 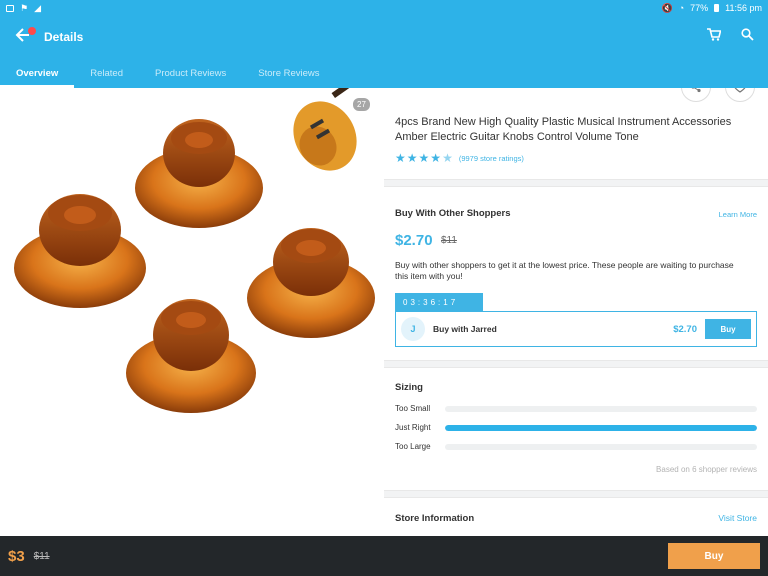 I want to click on sizing-label: Too Large, so click(x=413, y=446).